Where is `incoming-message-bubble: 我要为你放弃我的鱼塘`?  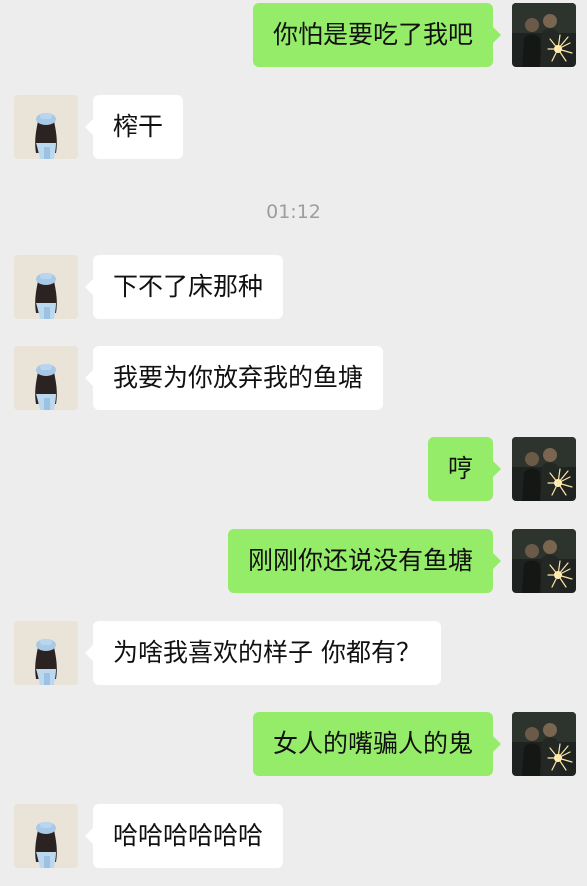 incoming-message-bubble: 我要为你放弃我的鱼塘 is located at coordinates (234, 378).